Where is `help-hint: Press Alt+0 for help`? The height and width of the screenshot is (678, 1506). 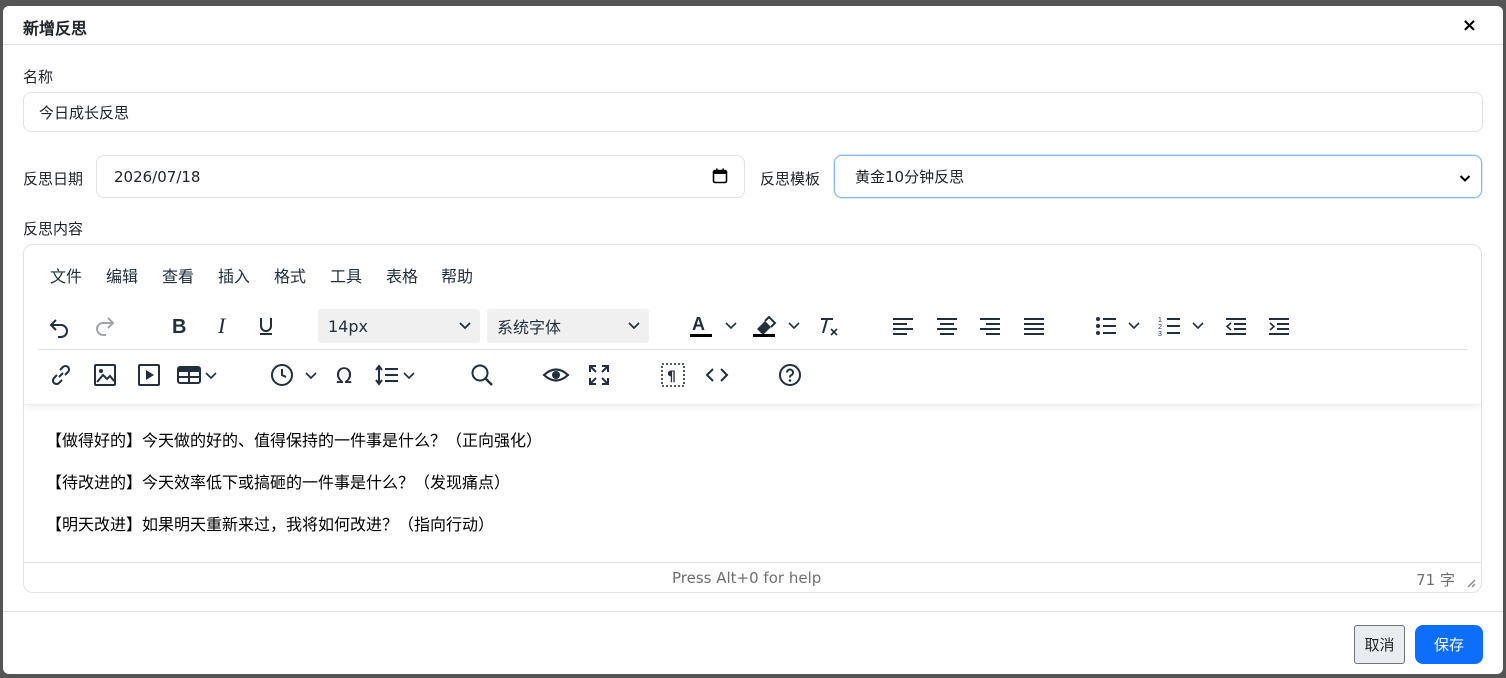
help-hint: Press Alt+0 for help is located at coordinates (747, 578).